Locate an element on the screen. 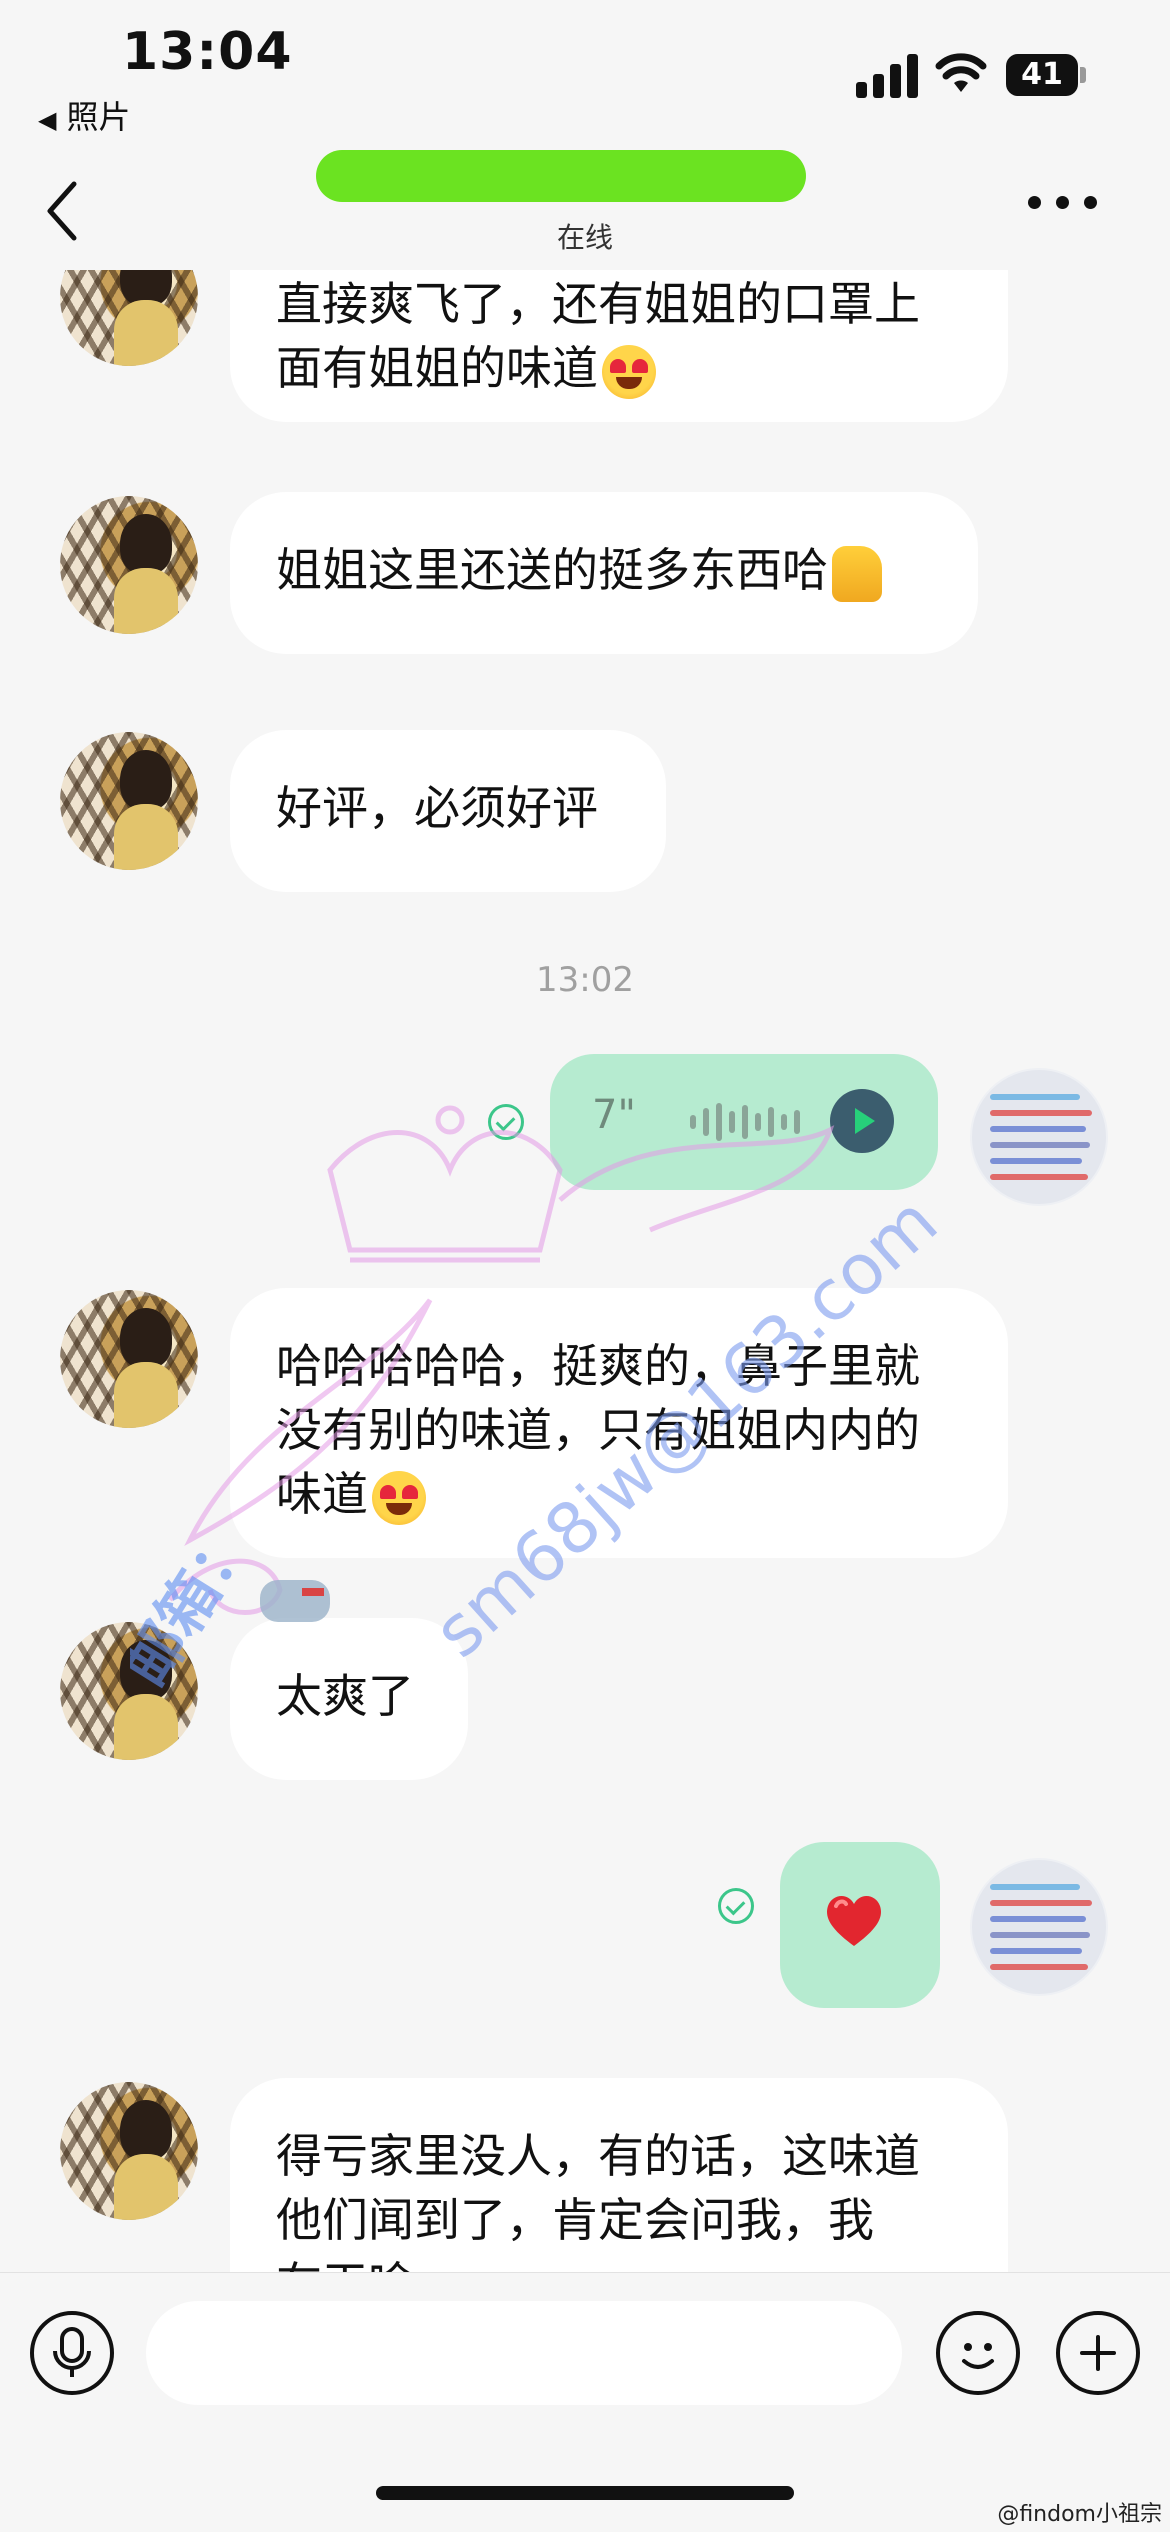 The image size is (1170, 2532). contact-status: 在线 is located at coordinates (584, 237).